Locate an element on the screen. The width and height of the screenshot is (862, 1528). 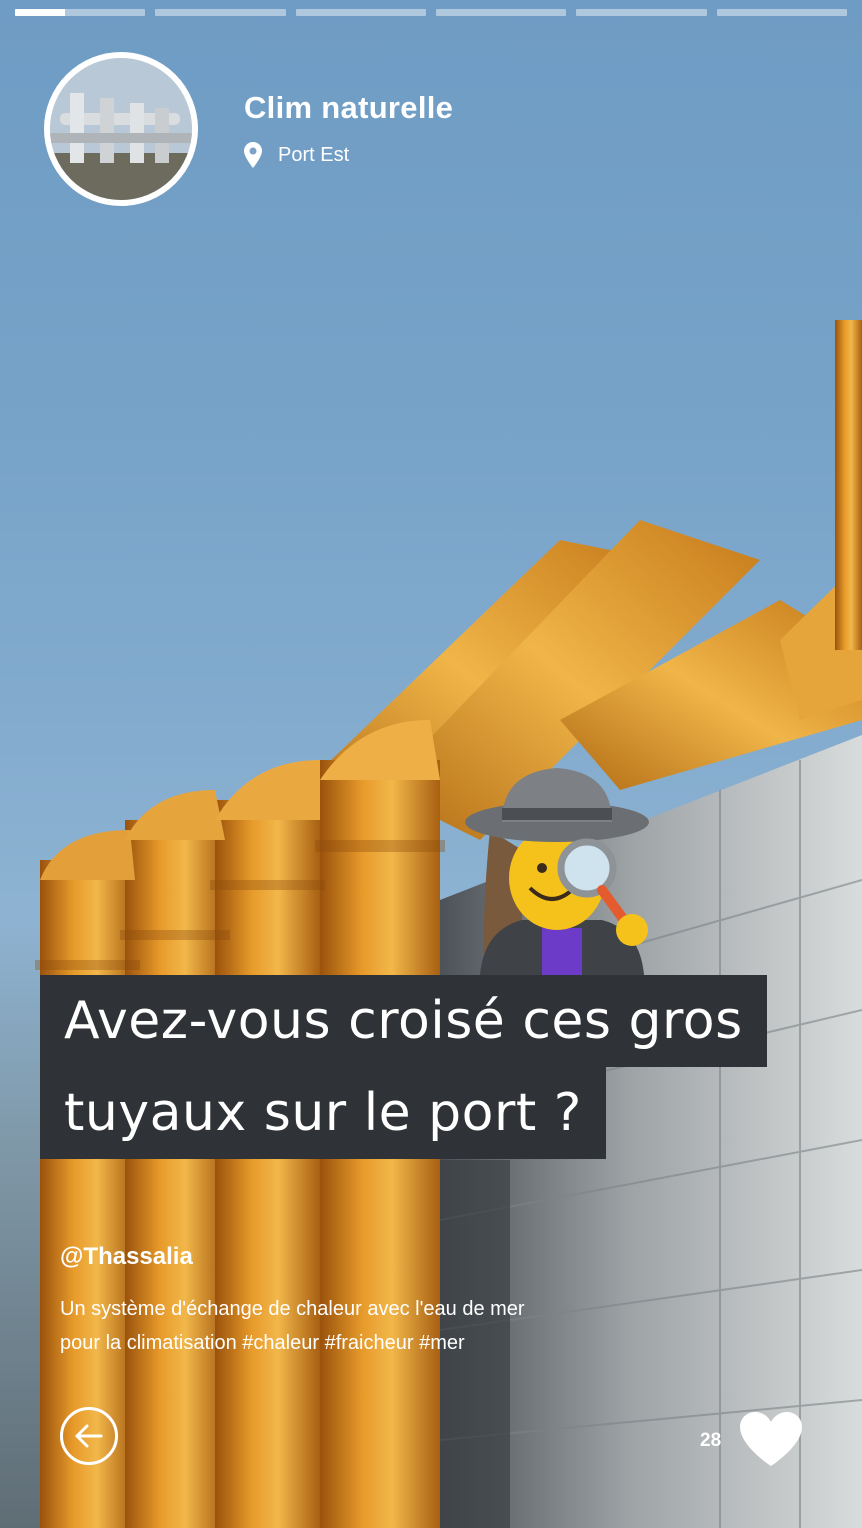
like-count: 28 is located at coordinates (711, 1440).